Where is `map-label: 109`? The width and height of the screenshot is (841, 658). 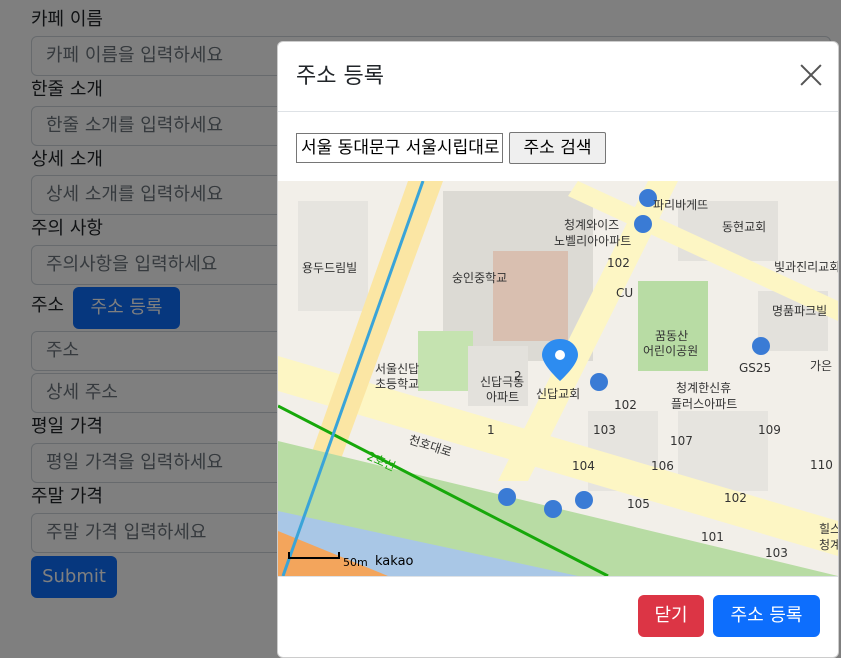
map-label: 109 is located at coordinates (769, 430).